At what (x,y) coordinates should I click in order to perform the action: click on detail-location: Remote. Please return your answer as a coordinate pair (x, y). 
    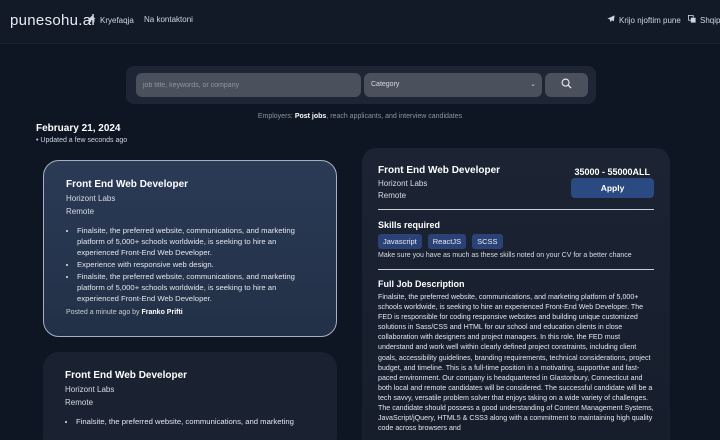
    Looking at the image, I should click on (392, 195).